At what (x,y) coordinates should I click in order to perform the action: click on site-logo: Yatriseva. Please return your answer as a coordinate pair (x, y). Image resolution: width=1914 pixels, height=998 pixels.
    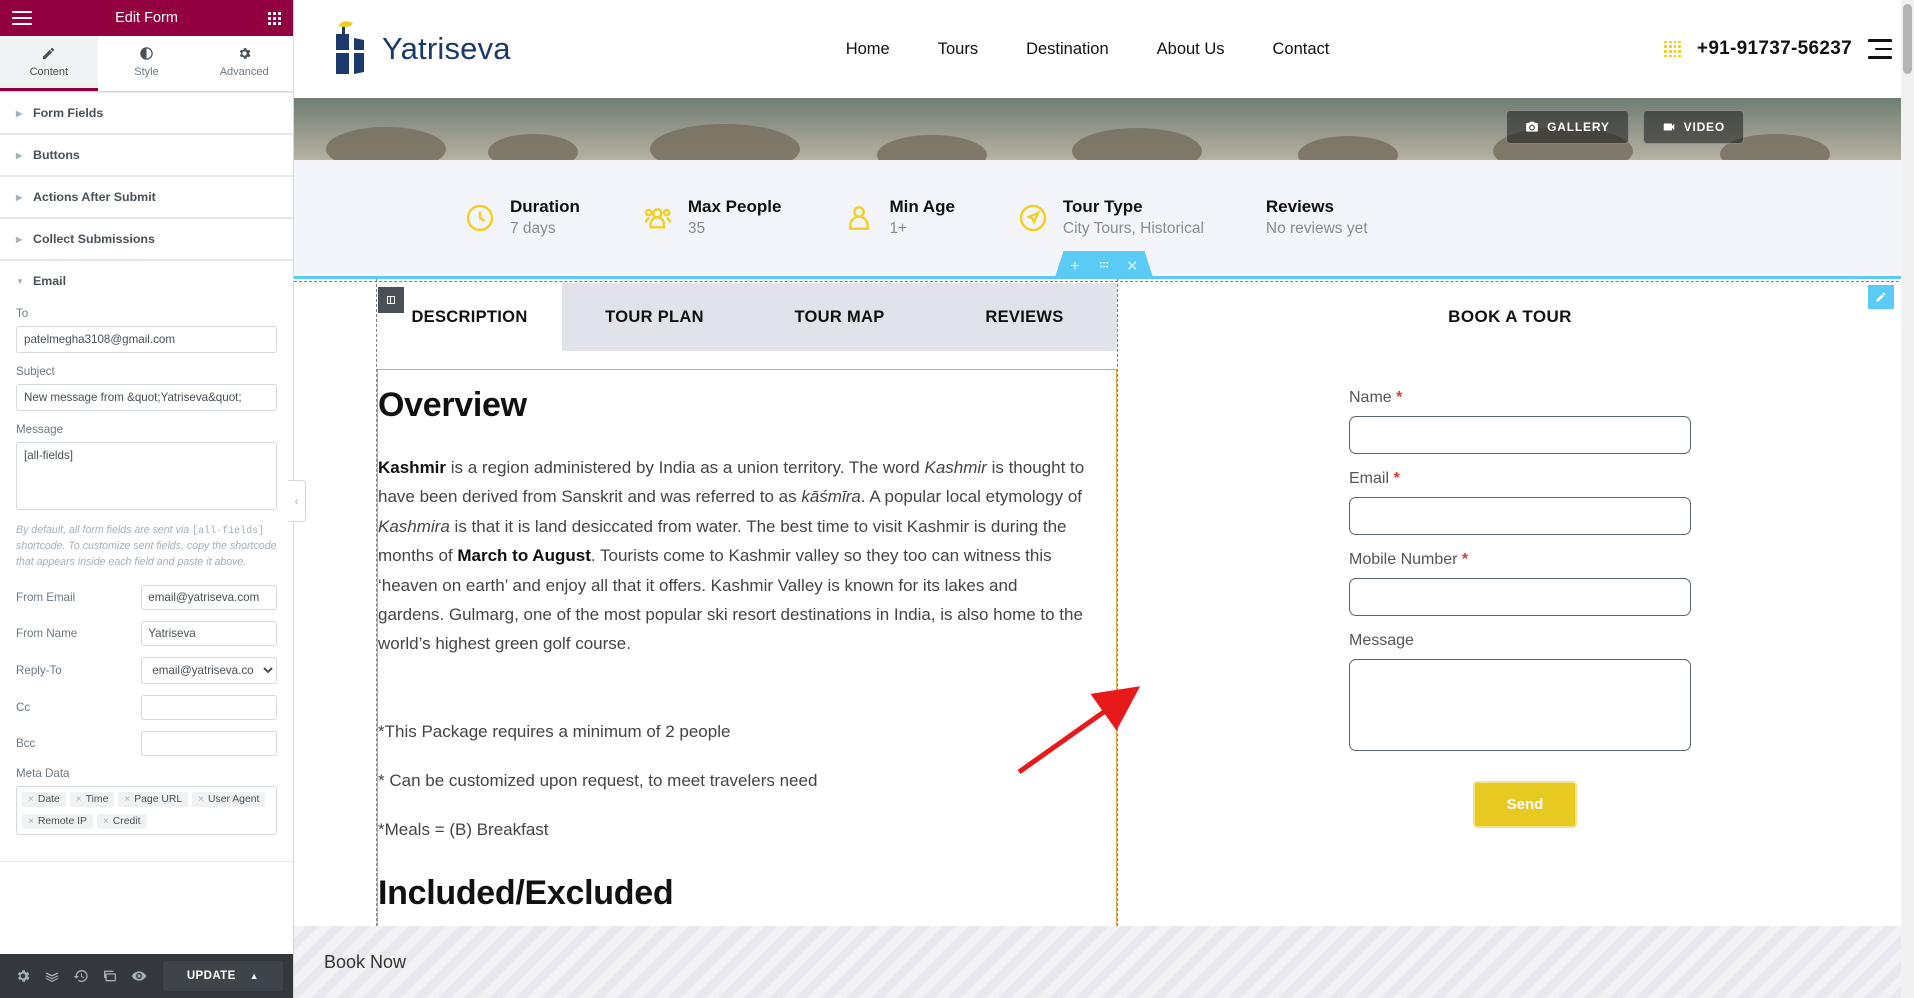
    Looking at the image, I should click on (414, 49).